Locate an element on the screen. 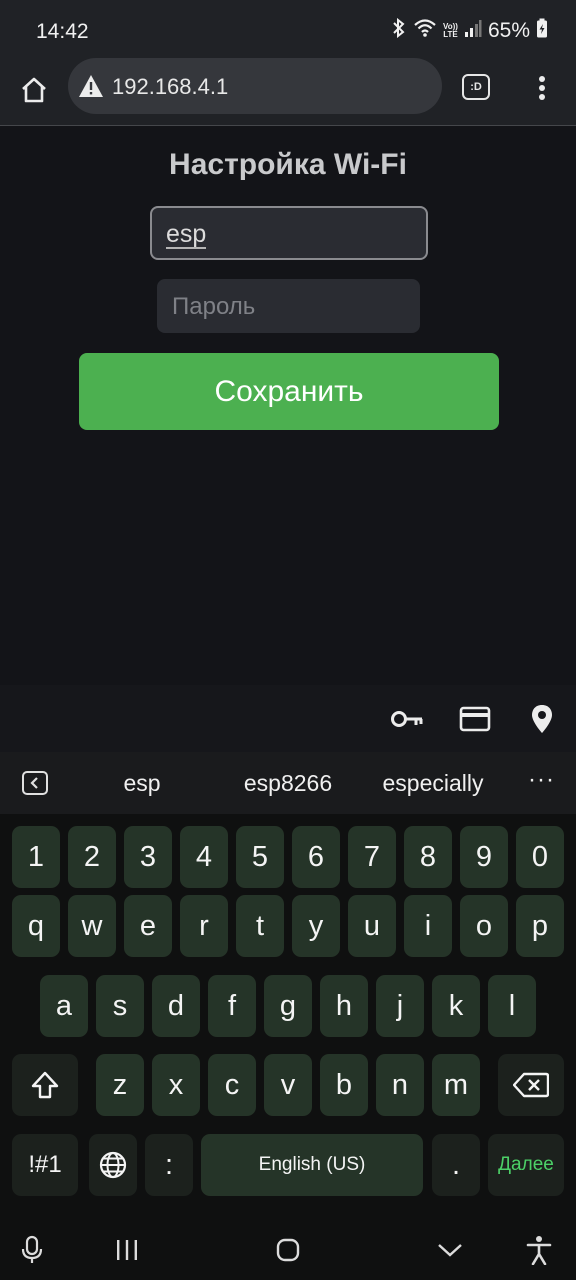 This screenshot has height=1280, width=576. comma-key: : is located at coordinates (169, 1165).